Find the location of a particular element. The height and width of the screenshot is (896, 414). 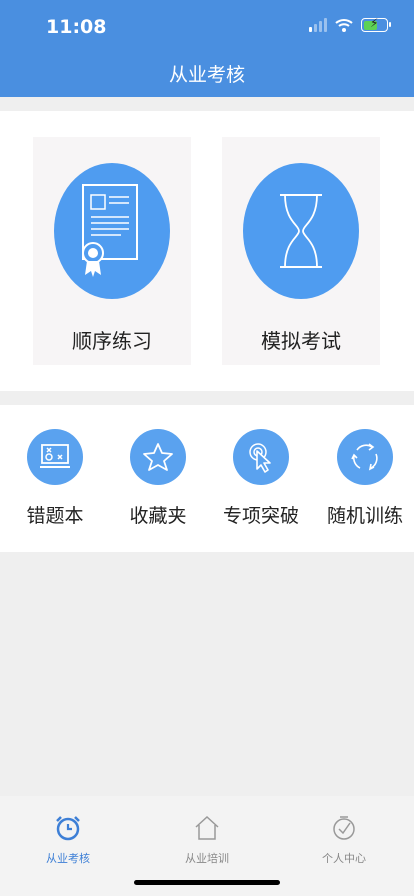

sequential-practice-card: 顺序练习 is located at coordinates (112, 251).